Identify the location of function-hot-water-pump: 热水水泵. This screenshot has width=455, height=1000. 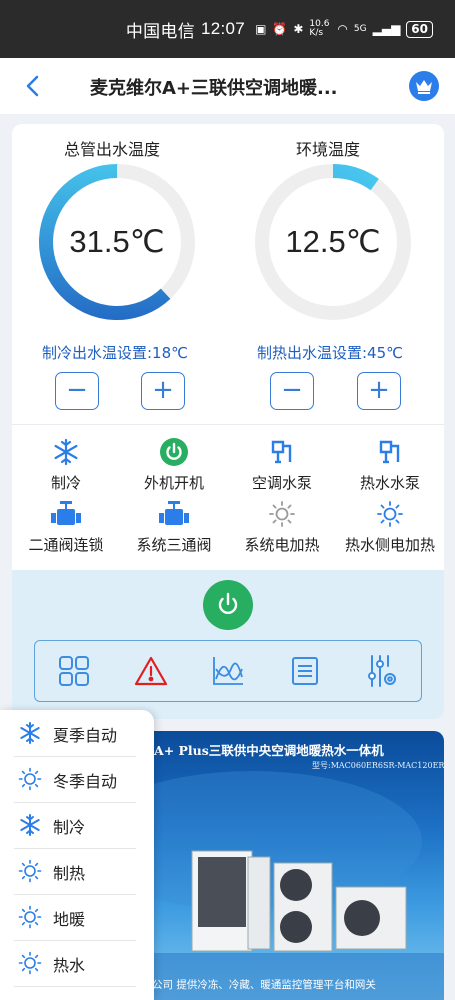
(390, 464).